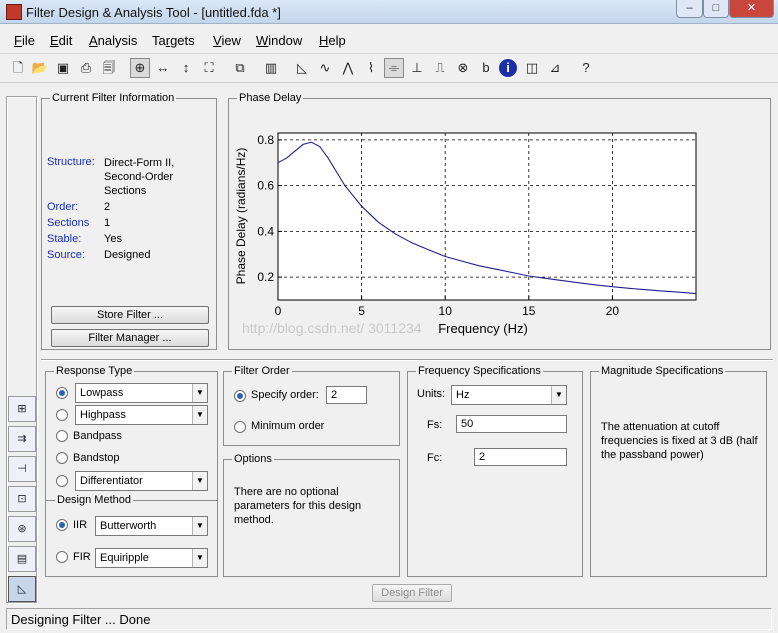 The image size is (778, 633). I want to click on fs-input: 50, so click(511, 424).